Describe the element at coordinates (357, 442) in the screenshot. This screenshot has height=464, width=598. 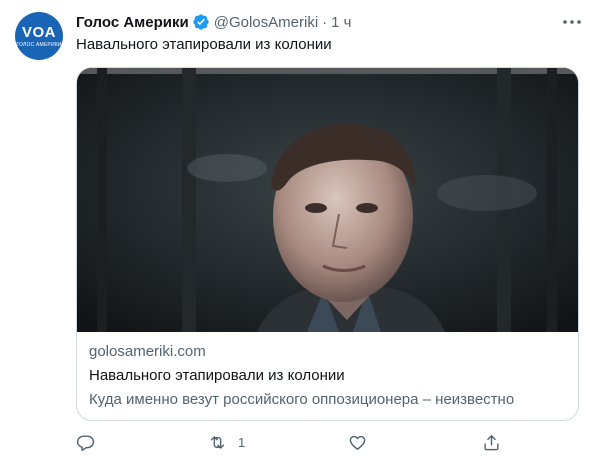
I see `heart-icon` at that location.